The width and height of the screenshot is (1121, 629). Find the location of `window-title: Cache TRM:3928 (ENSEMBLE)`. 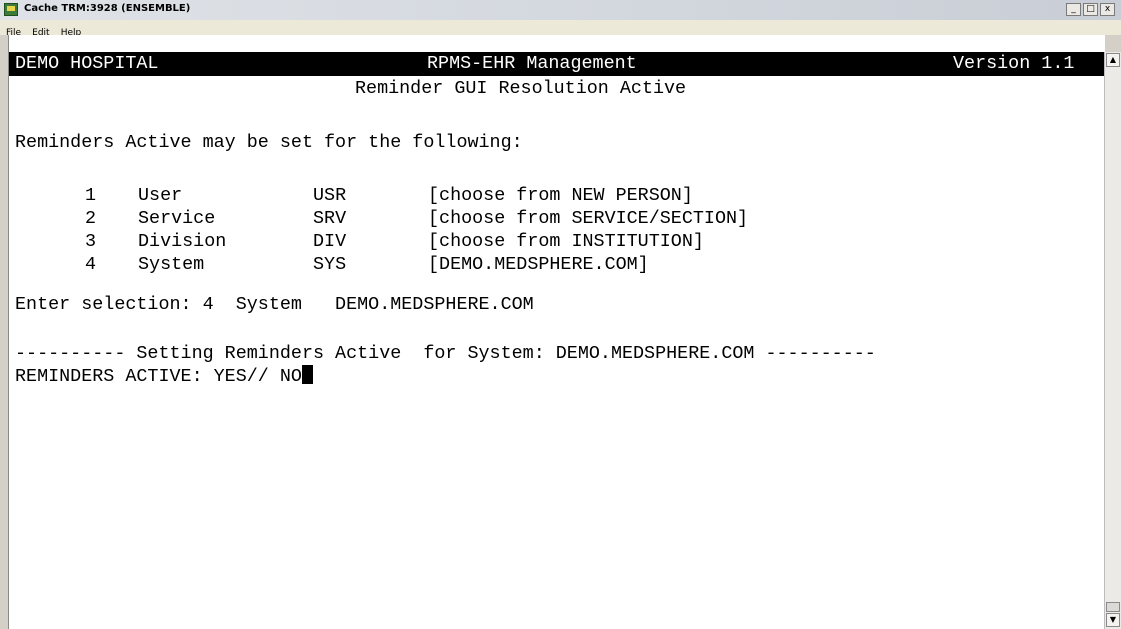

window-title: Cache TRM:3928 (ENSEMBLE) is located at coordinates (107, 8).